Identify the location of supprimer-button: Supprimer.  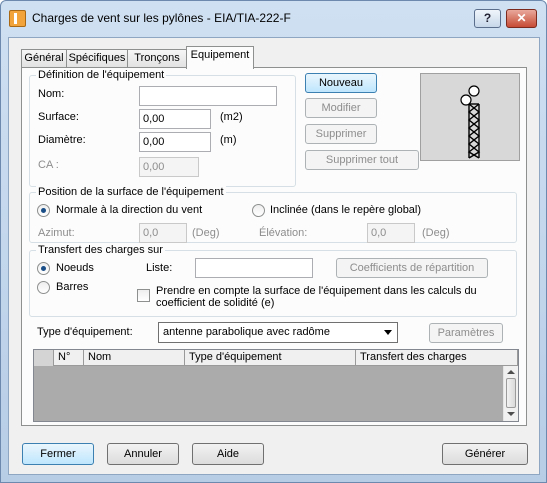
(341, 134).